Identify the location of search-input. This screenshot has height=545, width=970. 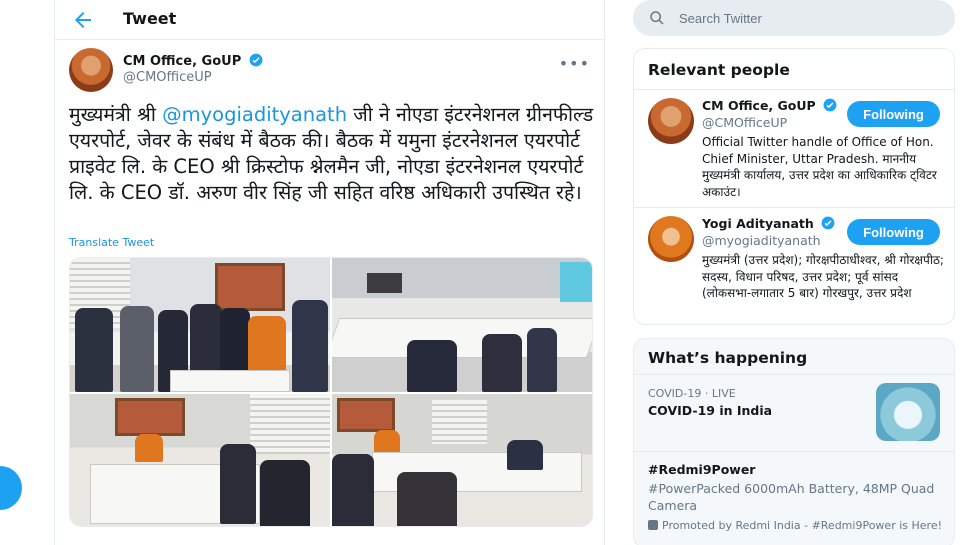
(809, 18).